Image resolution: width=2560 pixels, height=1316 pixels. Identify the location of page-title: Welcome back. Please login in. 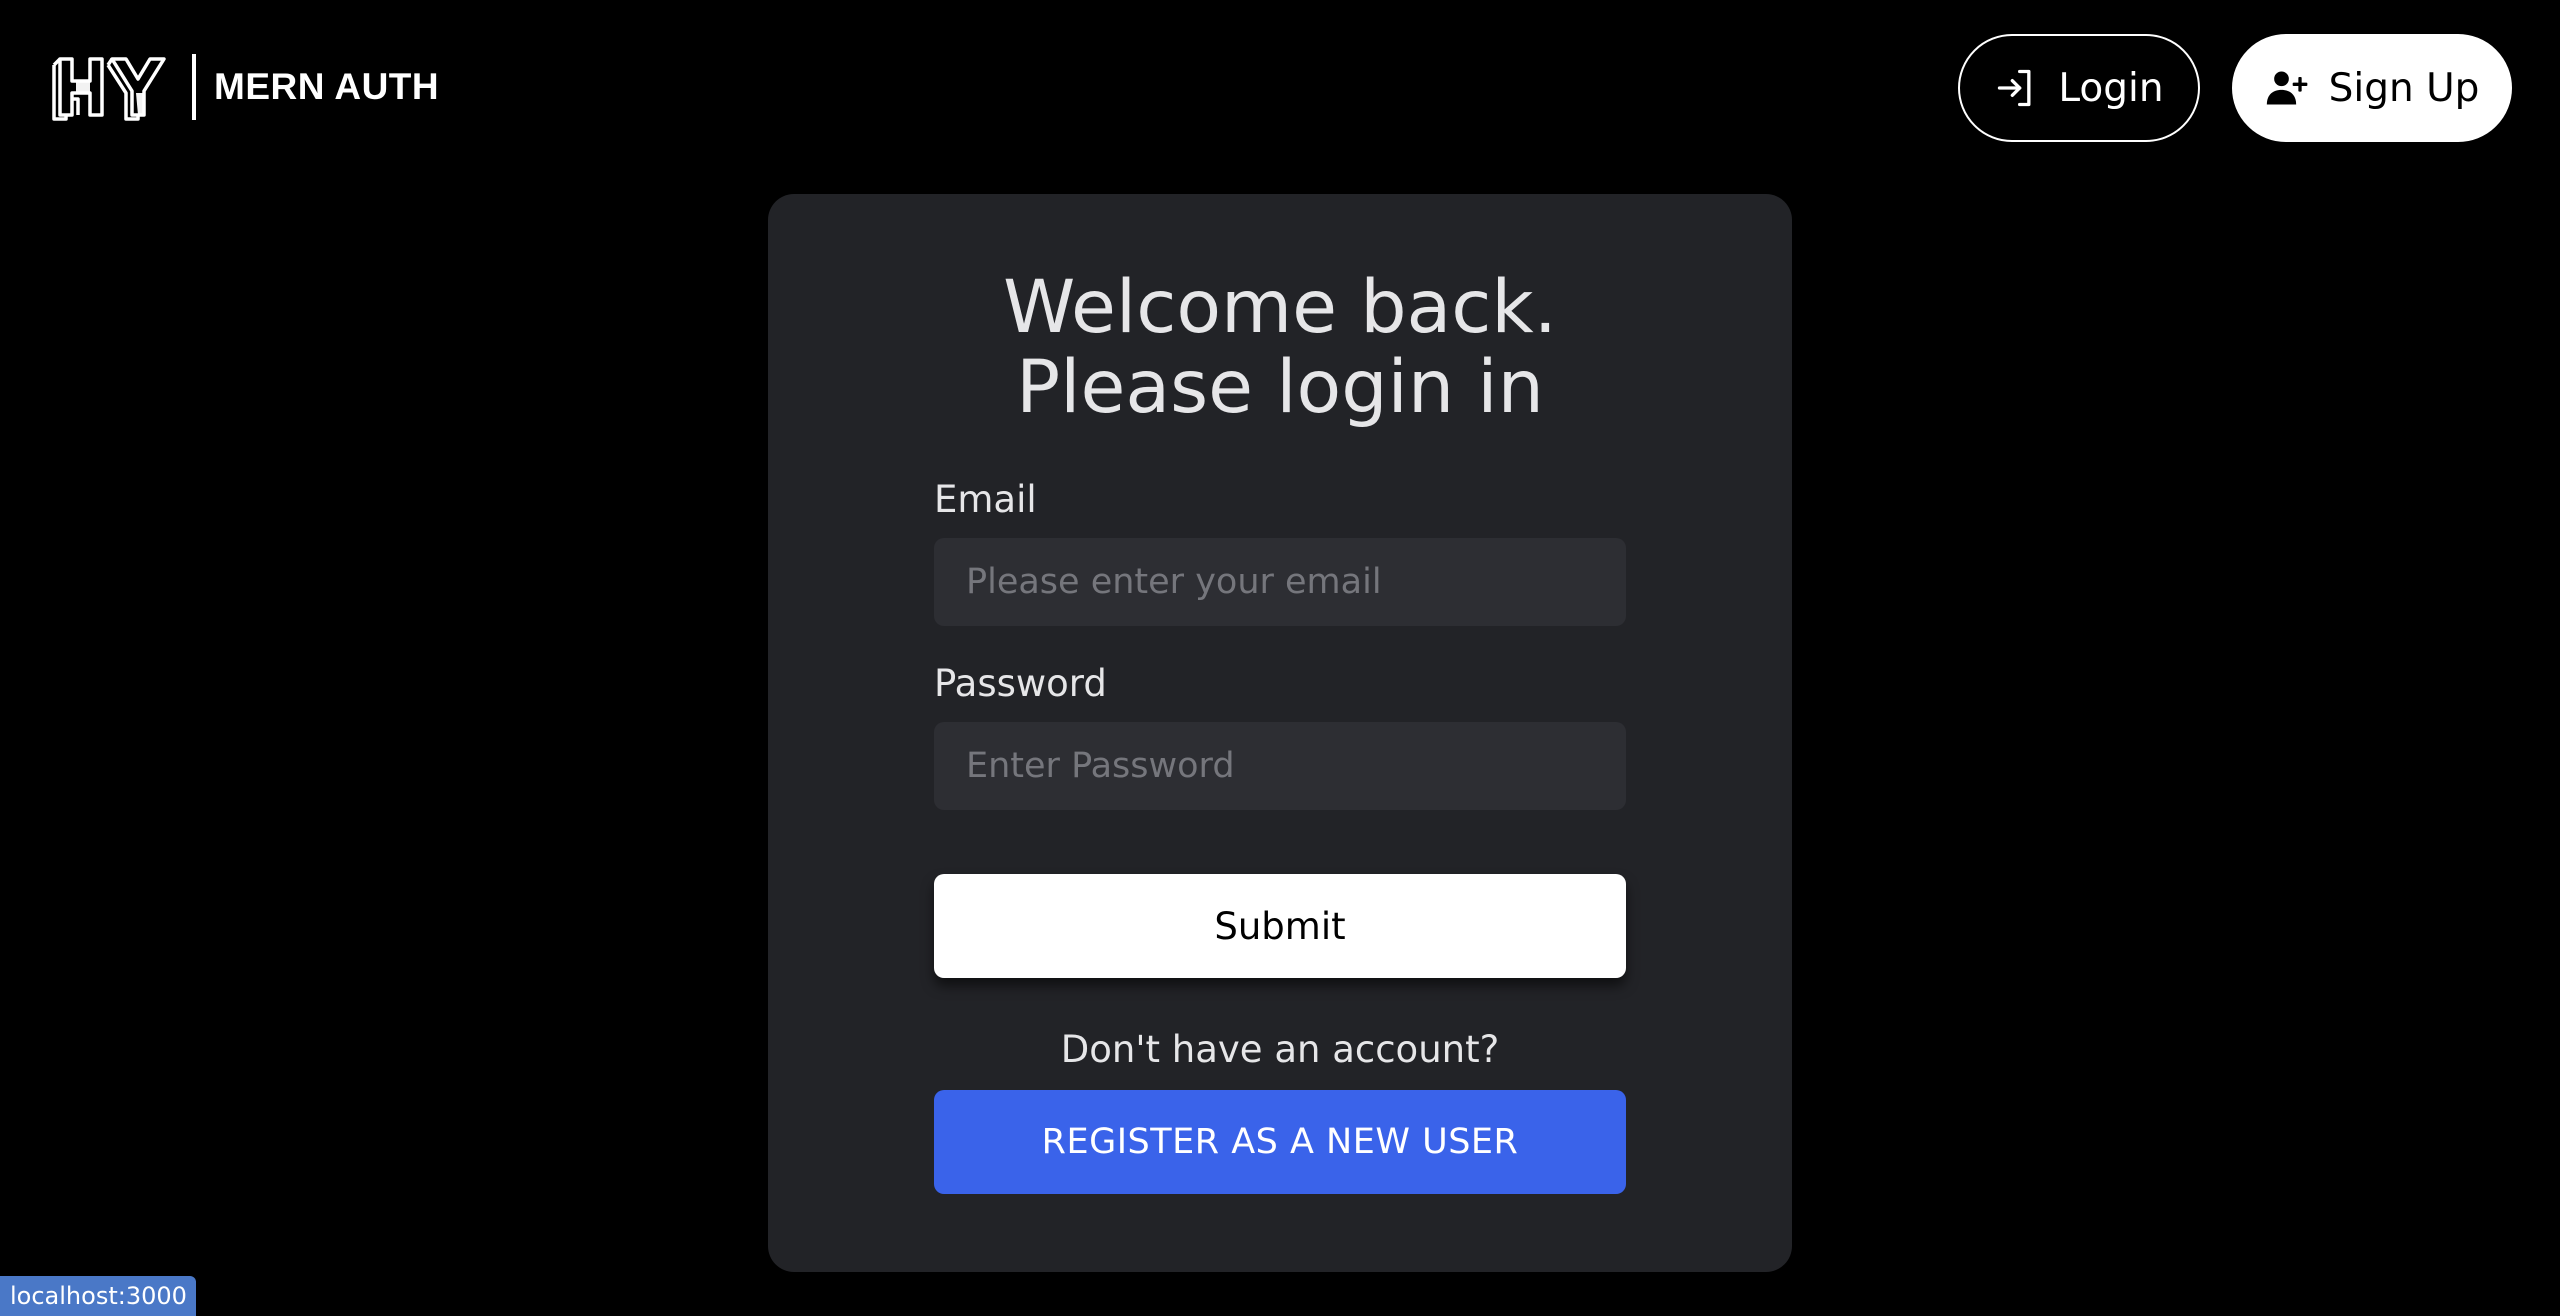
(1280, 348).